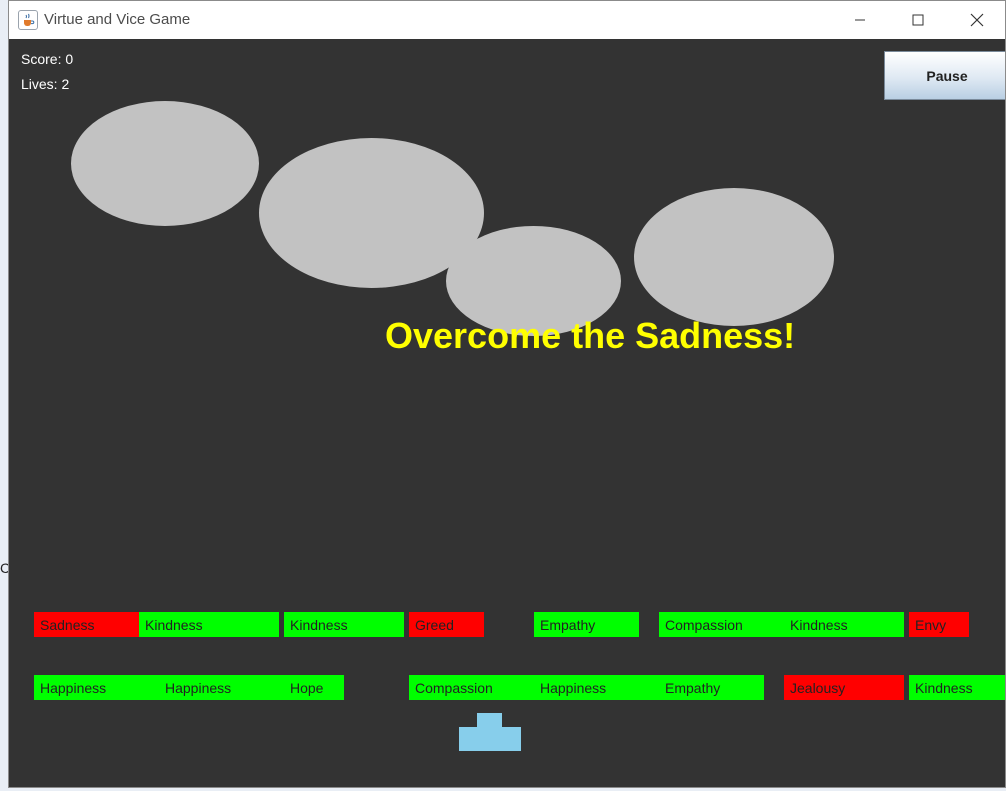 Image resolution: width=1006 pixels, height=791 pixels. Describe the element at coordinates (471, 687) in the screenshot. I see `row2-brick-virtue: Compassion` at that location.